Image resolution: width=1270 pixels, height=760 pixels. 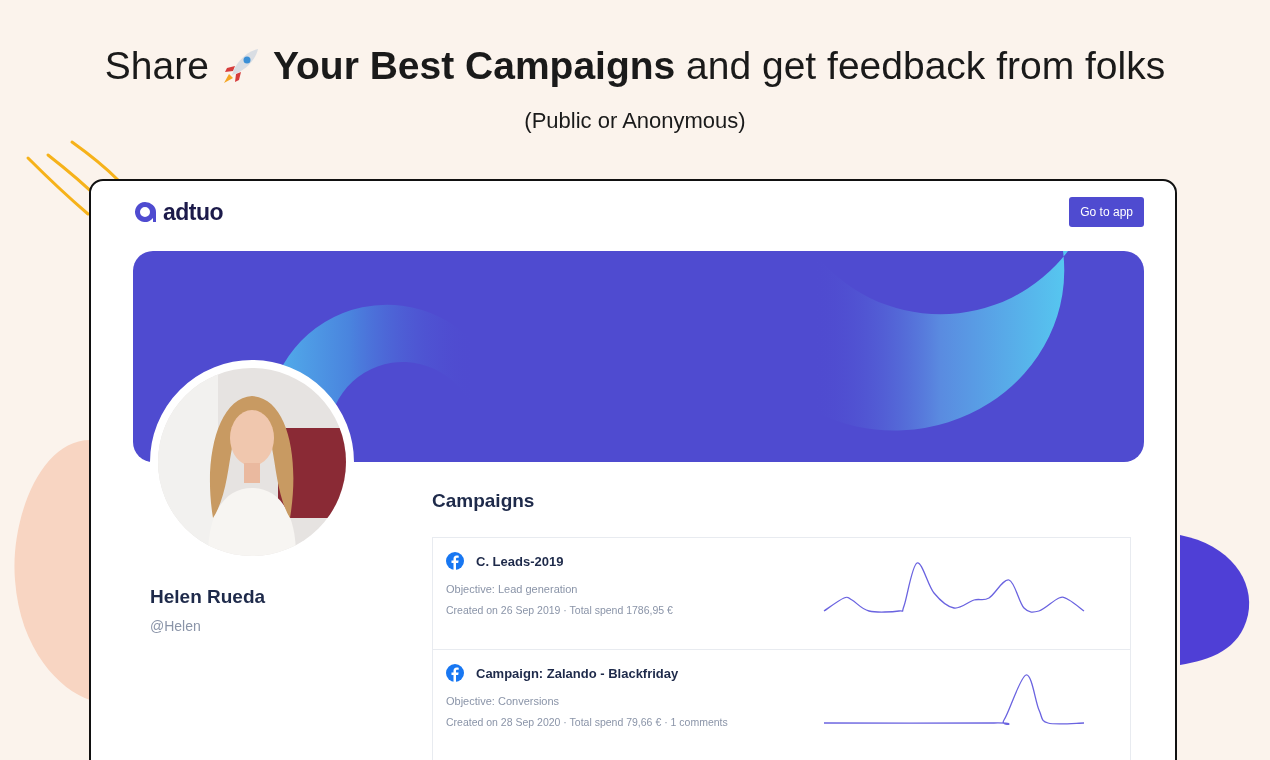 What do you see at coordinates (145, 212) in the screenshot?
I see `logo-icon` at bounding box center [145, 212].